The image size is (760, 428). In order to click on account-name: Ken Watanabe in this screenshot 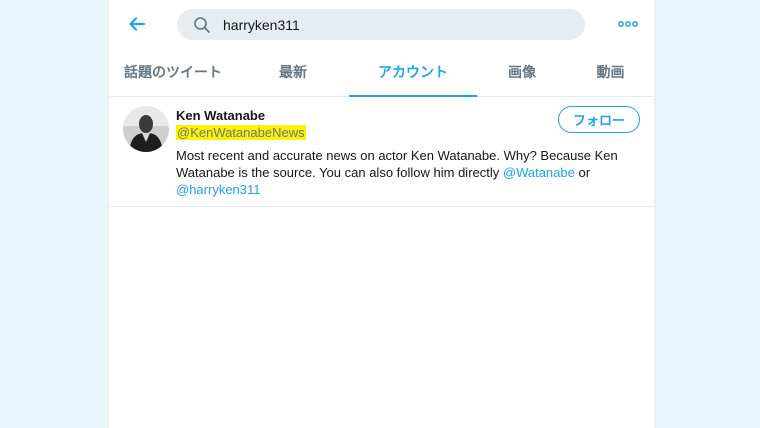, I will do `click(220, 115)`.